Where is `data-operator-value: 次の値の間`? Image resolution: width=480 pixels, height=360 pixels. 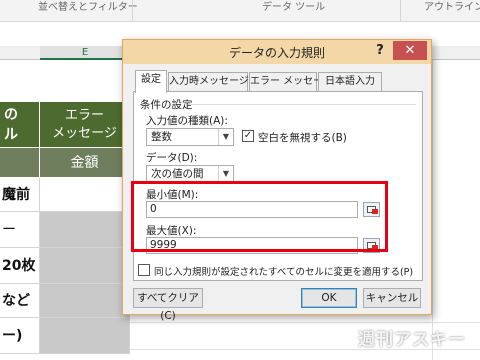 data-operator-value: 次の値の間 is located at coordinates (177, 174).